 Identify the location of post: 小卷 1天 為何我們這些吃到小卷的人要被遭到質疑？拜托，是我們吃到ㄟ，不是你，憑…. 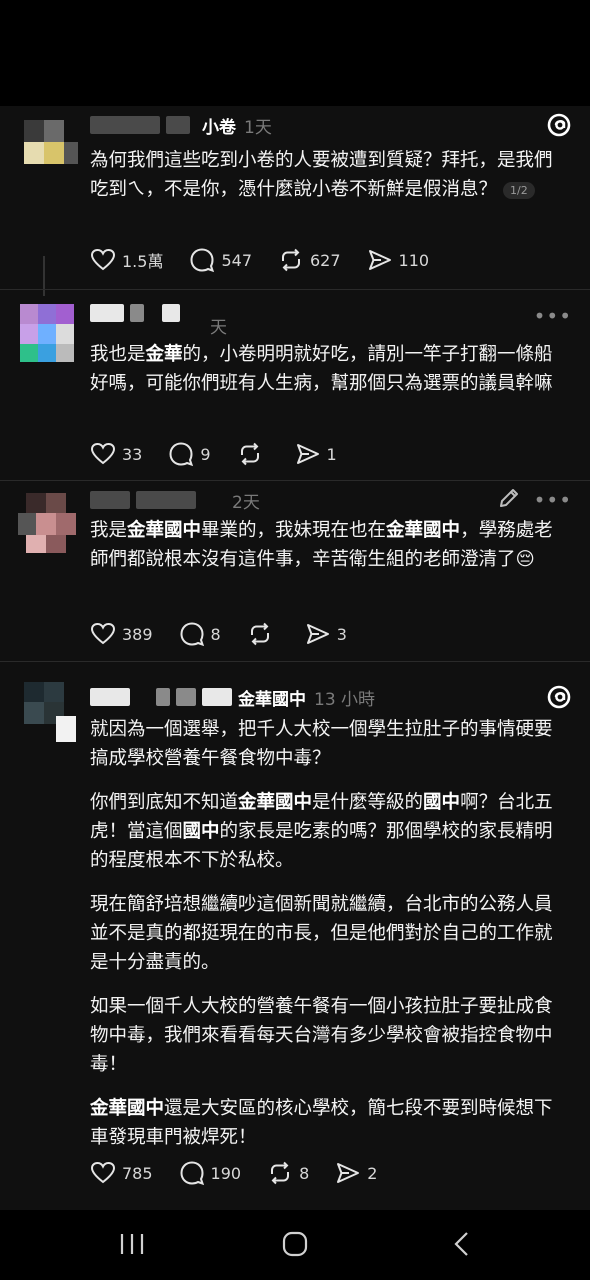
(295, 201).